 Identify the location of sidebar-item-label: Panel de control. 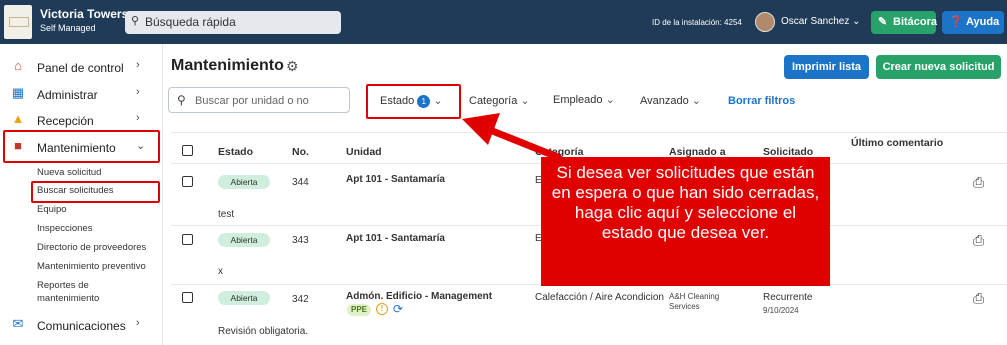
(80, 68).